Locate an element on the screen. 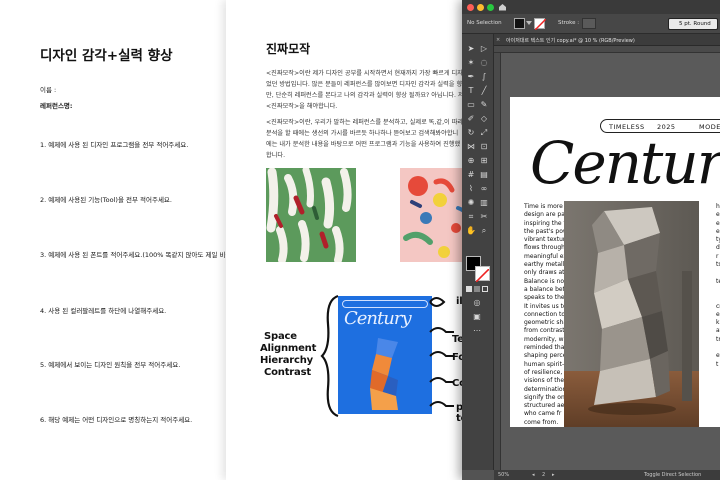 Image resolution: width=720 pixels, height=480 pixels. line-tool-icon: ╱ is located at coordinates (484, 91).